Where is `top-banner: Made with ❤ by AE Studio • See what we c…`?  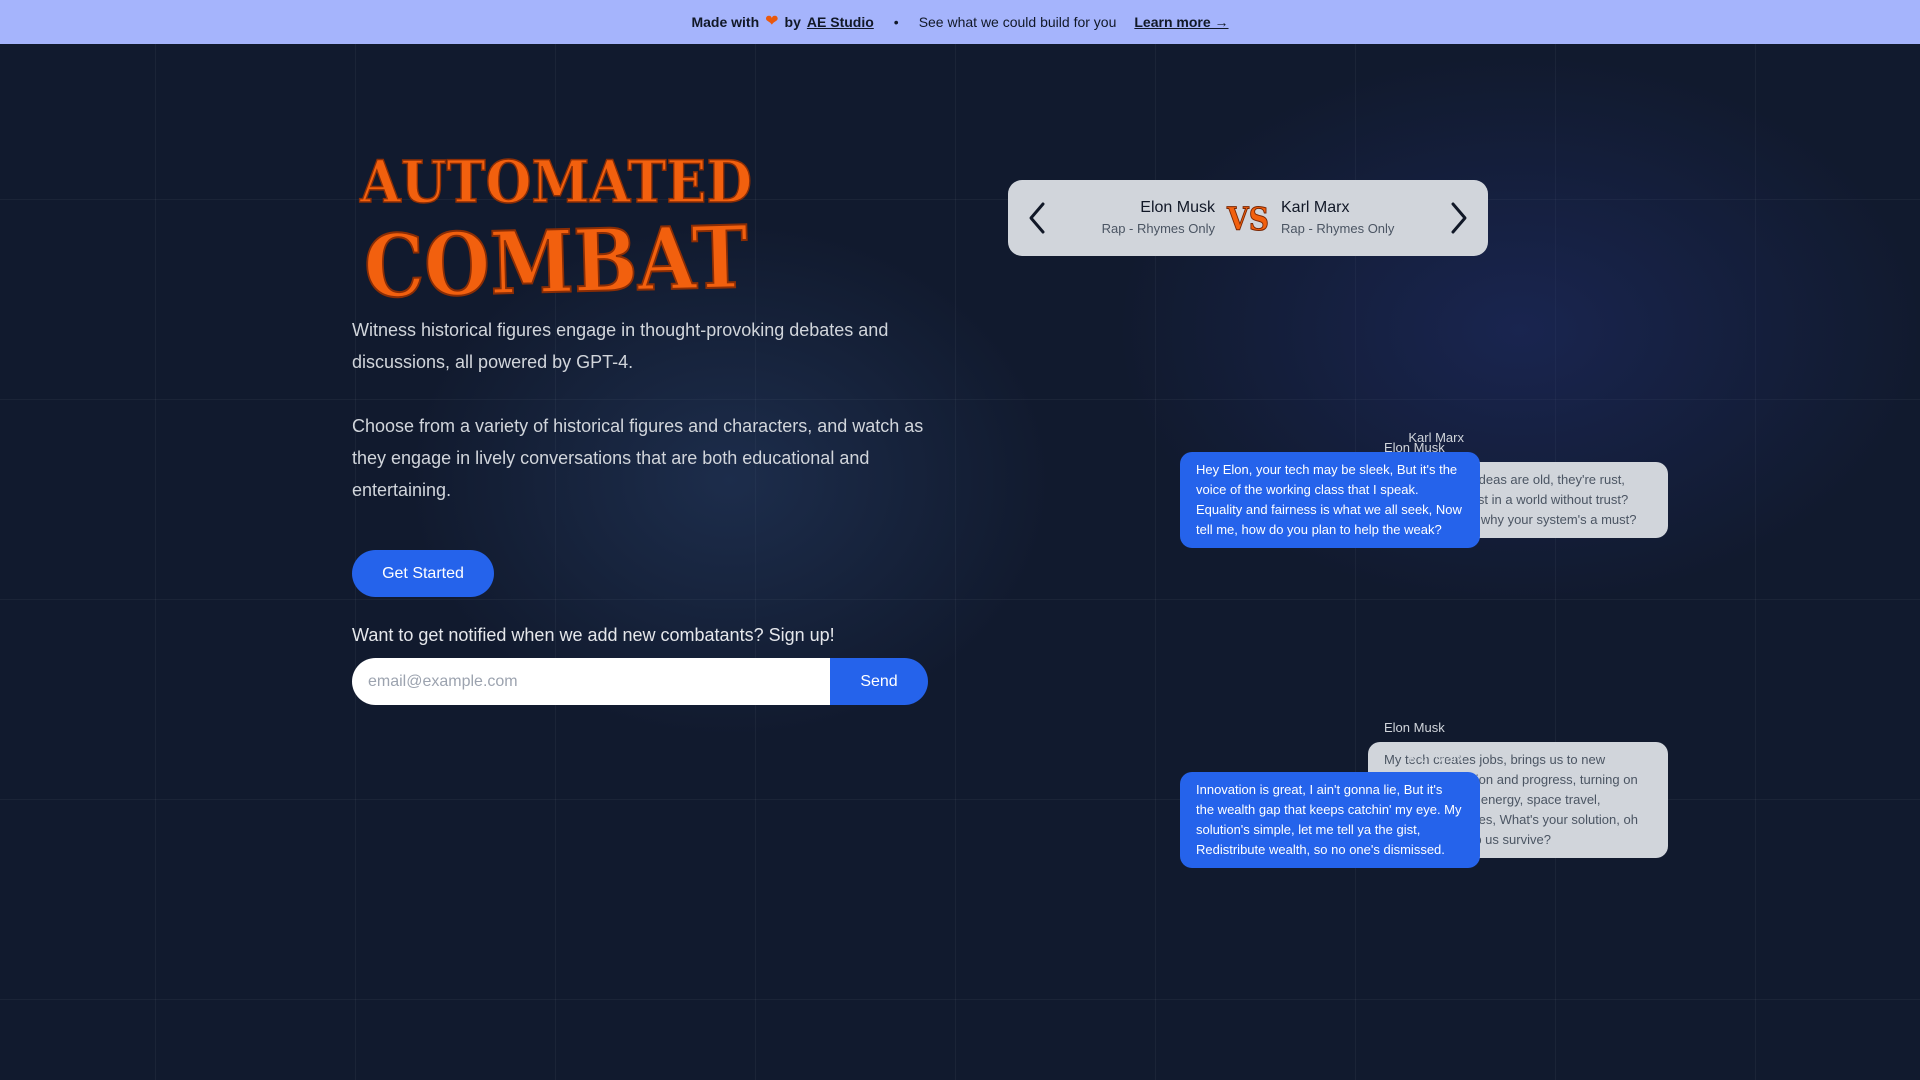
top-banner: Made with ❤ by AE Studio • See what we c… is located at coordinates (960, 22).